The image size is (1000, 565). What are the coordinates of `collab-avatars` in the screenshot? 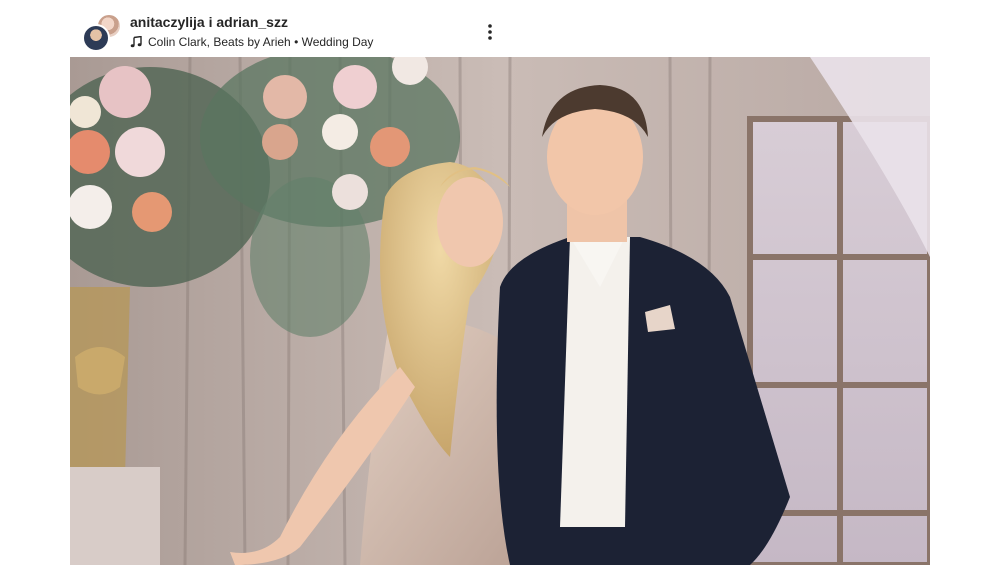 It's located at (102, 32).